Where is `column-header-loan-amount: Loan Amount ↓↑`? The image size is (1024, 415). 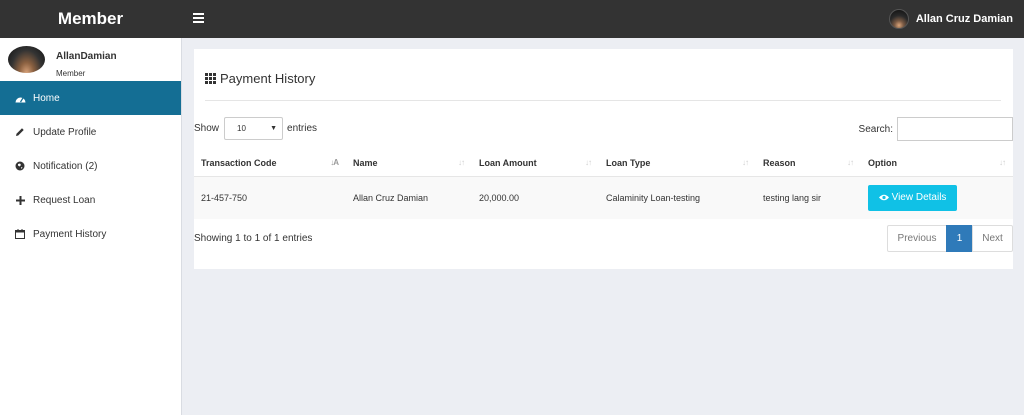 column-header-loan-amount: Loan Amount ↓↑ is located at coordinates (535, 163).